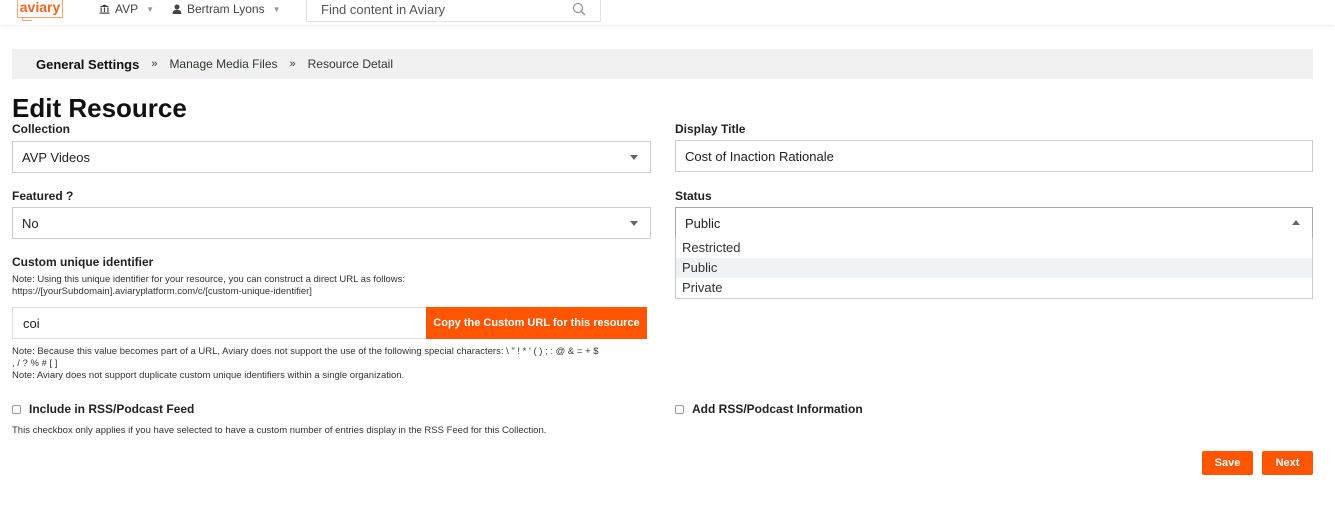  I want to click on page-title: Edit Resource, so click(99, 108).